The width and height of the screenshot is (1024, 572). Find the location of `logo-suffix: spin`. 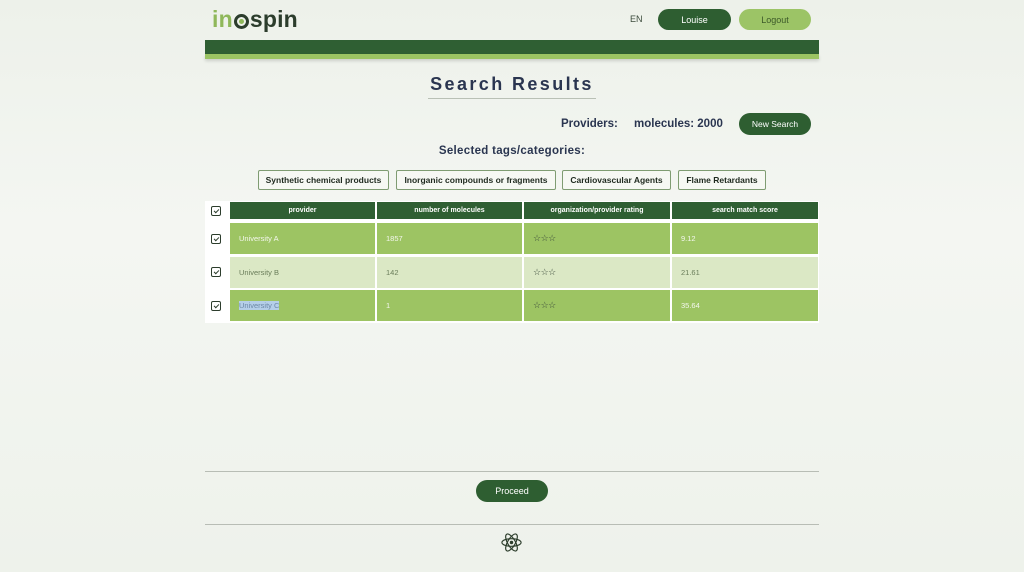

logo-suffix: spin is located at coordinates (273, 19).